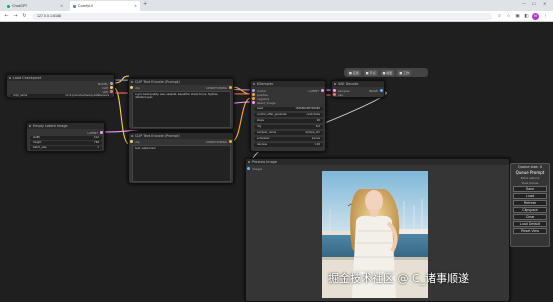 This screenshot has height=302, width=553. Describe the element at coordinates (530, 178) in the screenshot. I see `extra-options-toggle: Extra options` at that location.